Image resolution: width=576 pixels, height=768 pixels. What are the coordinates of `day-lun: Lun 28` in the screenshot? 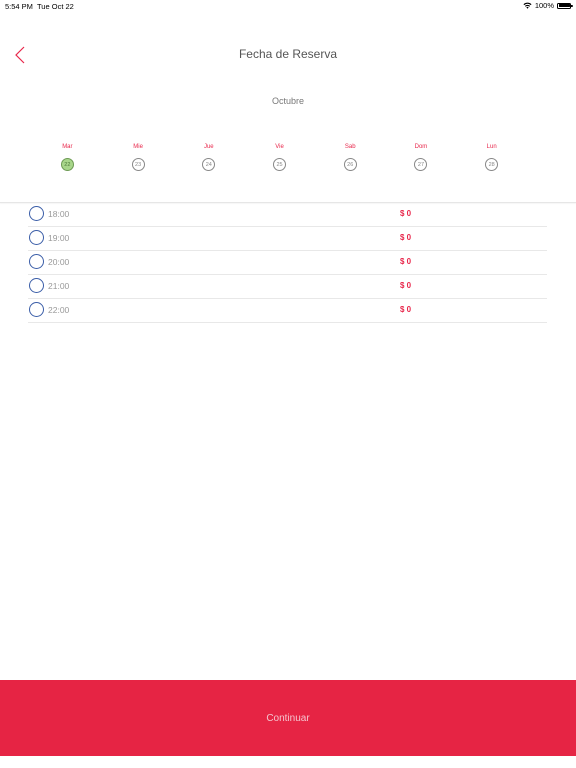 It's located at (491, 156).